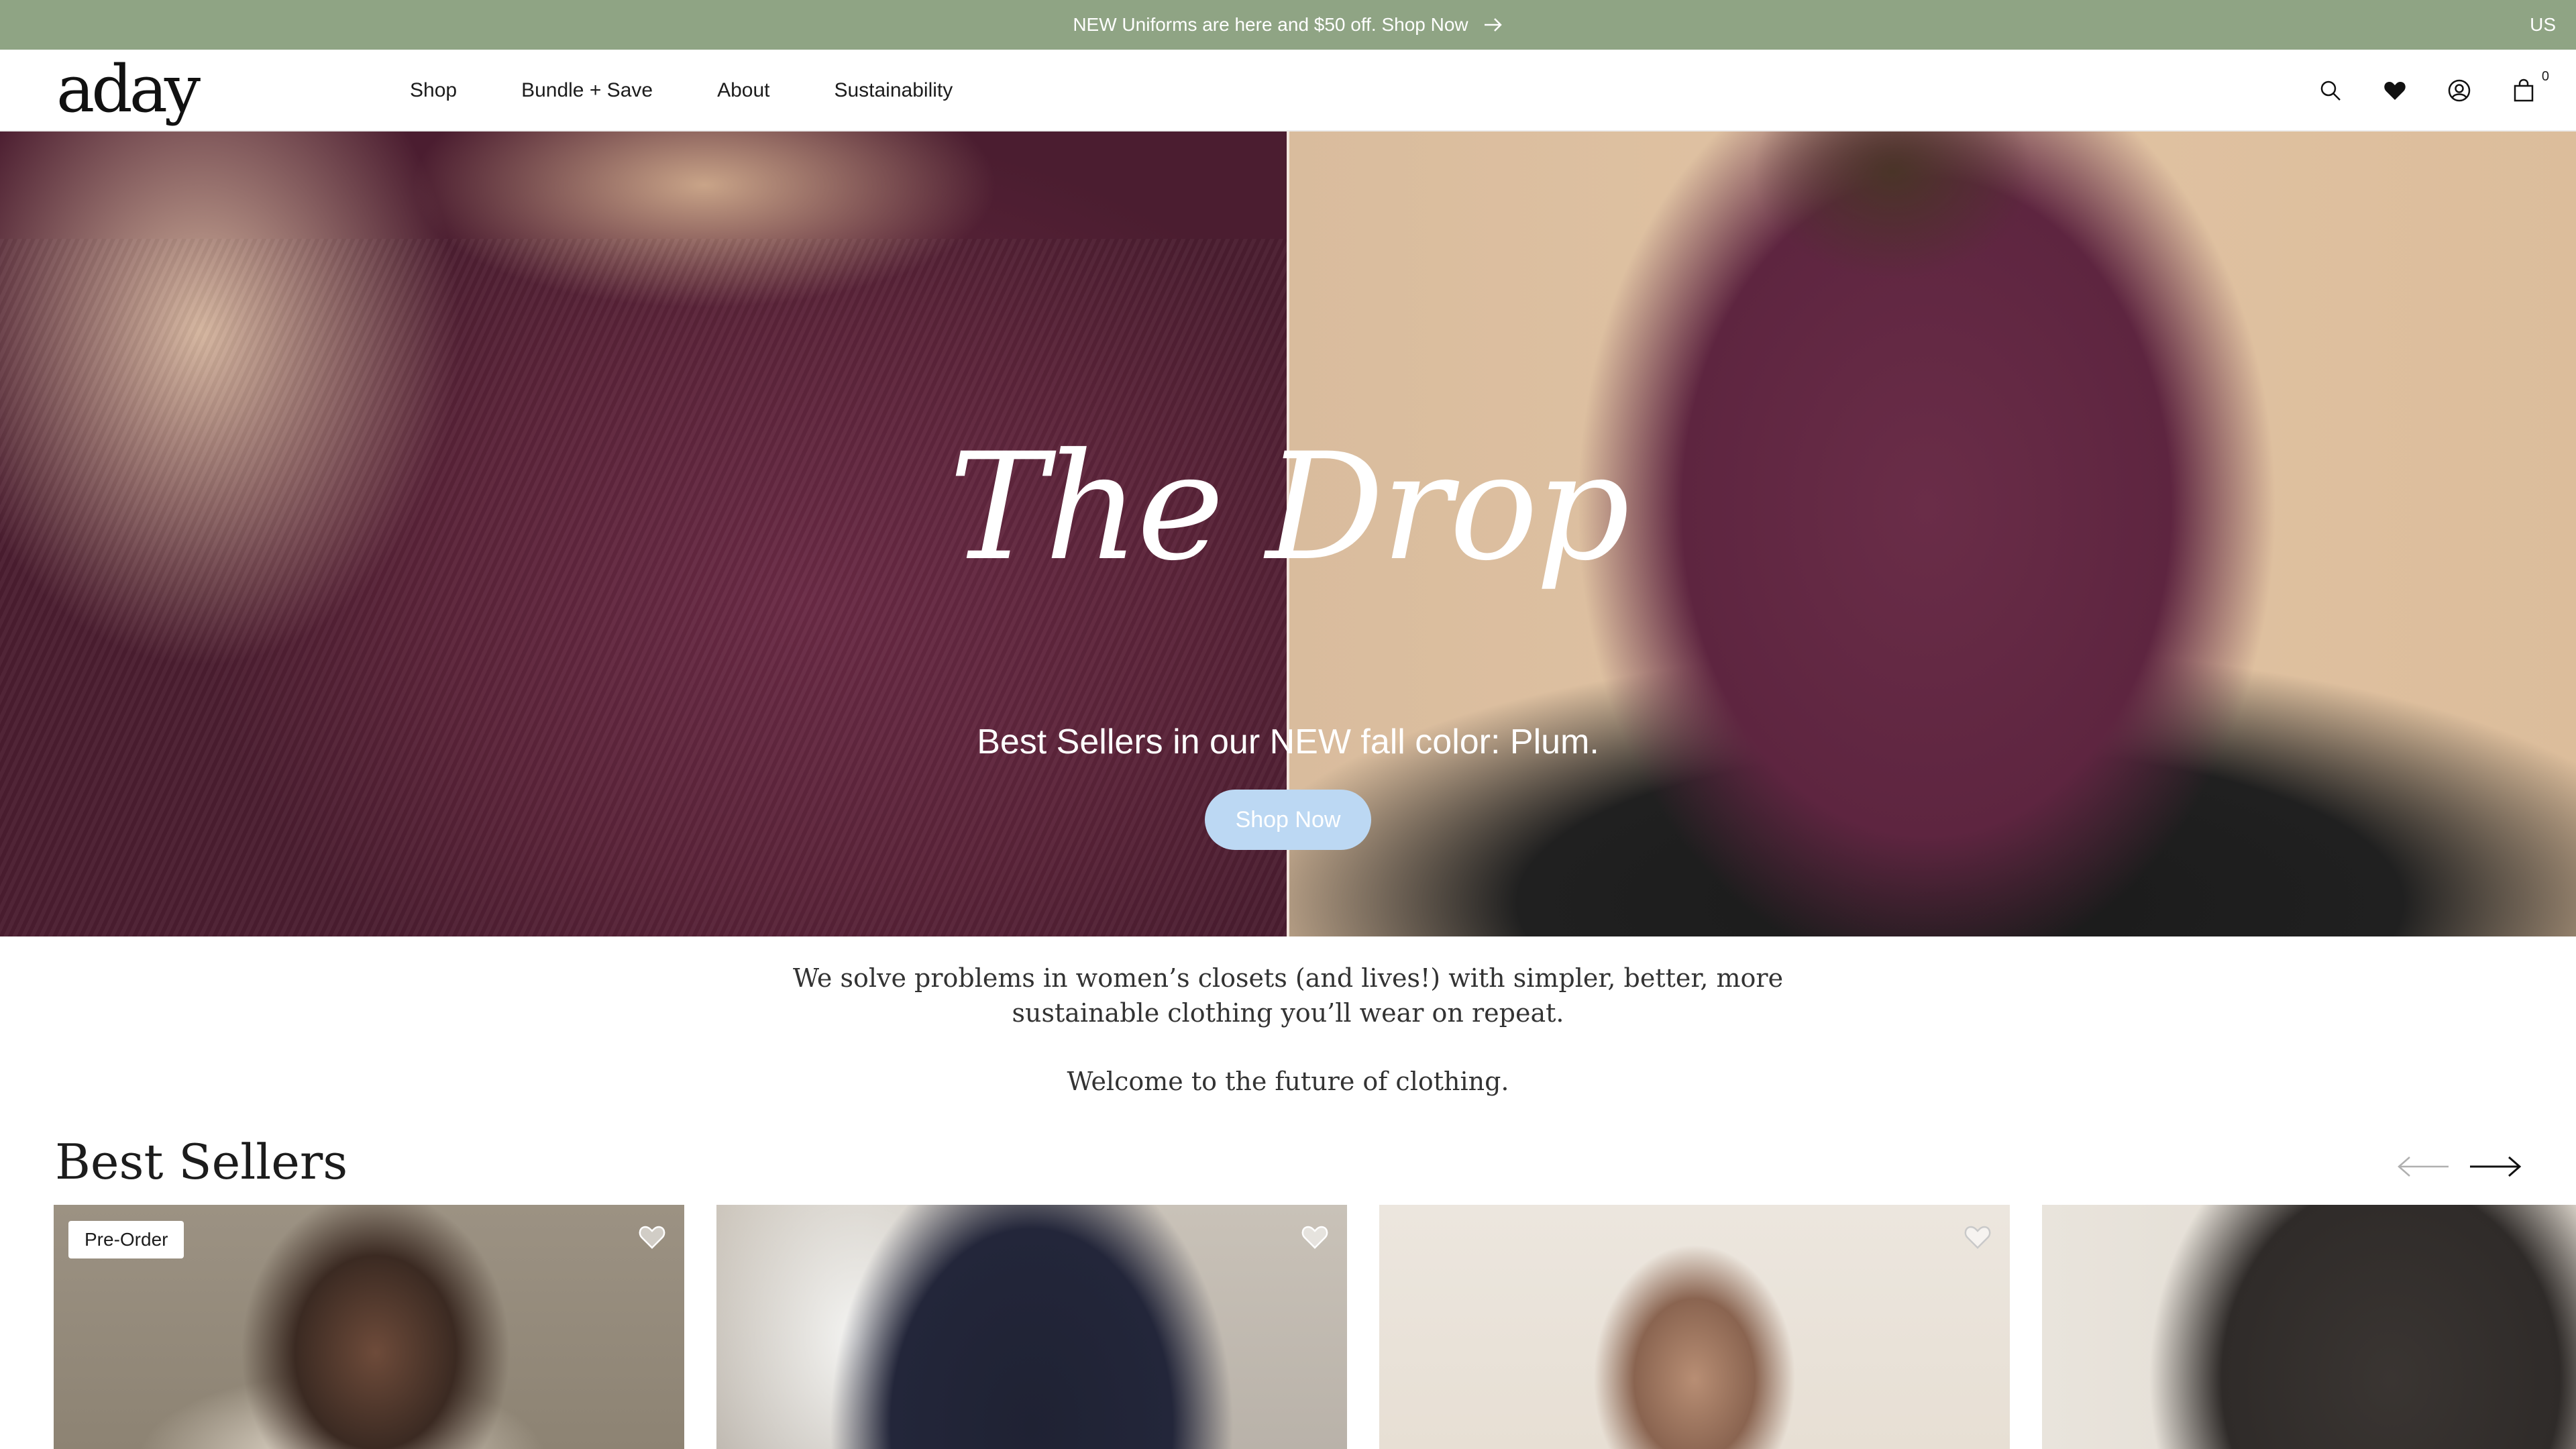  Describe the element at coordinates (369, 1327) in the screenshot. I see `product-card: Pre-Order` at that location.